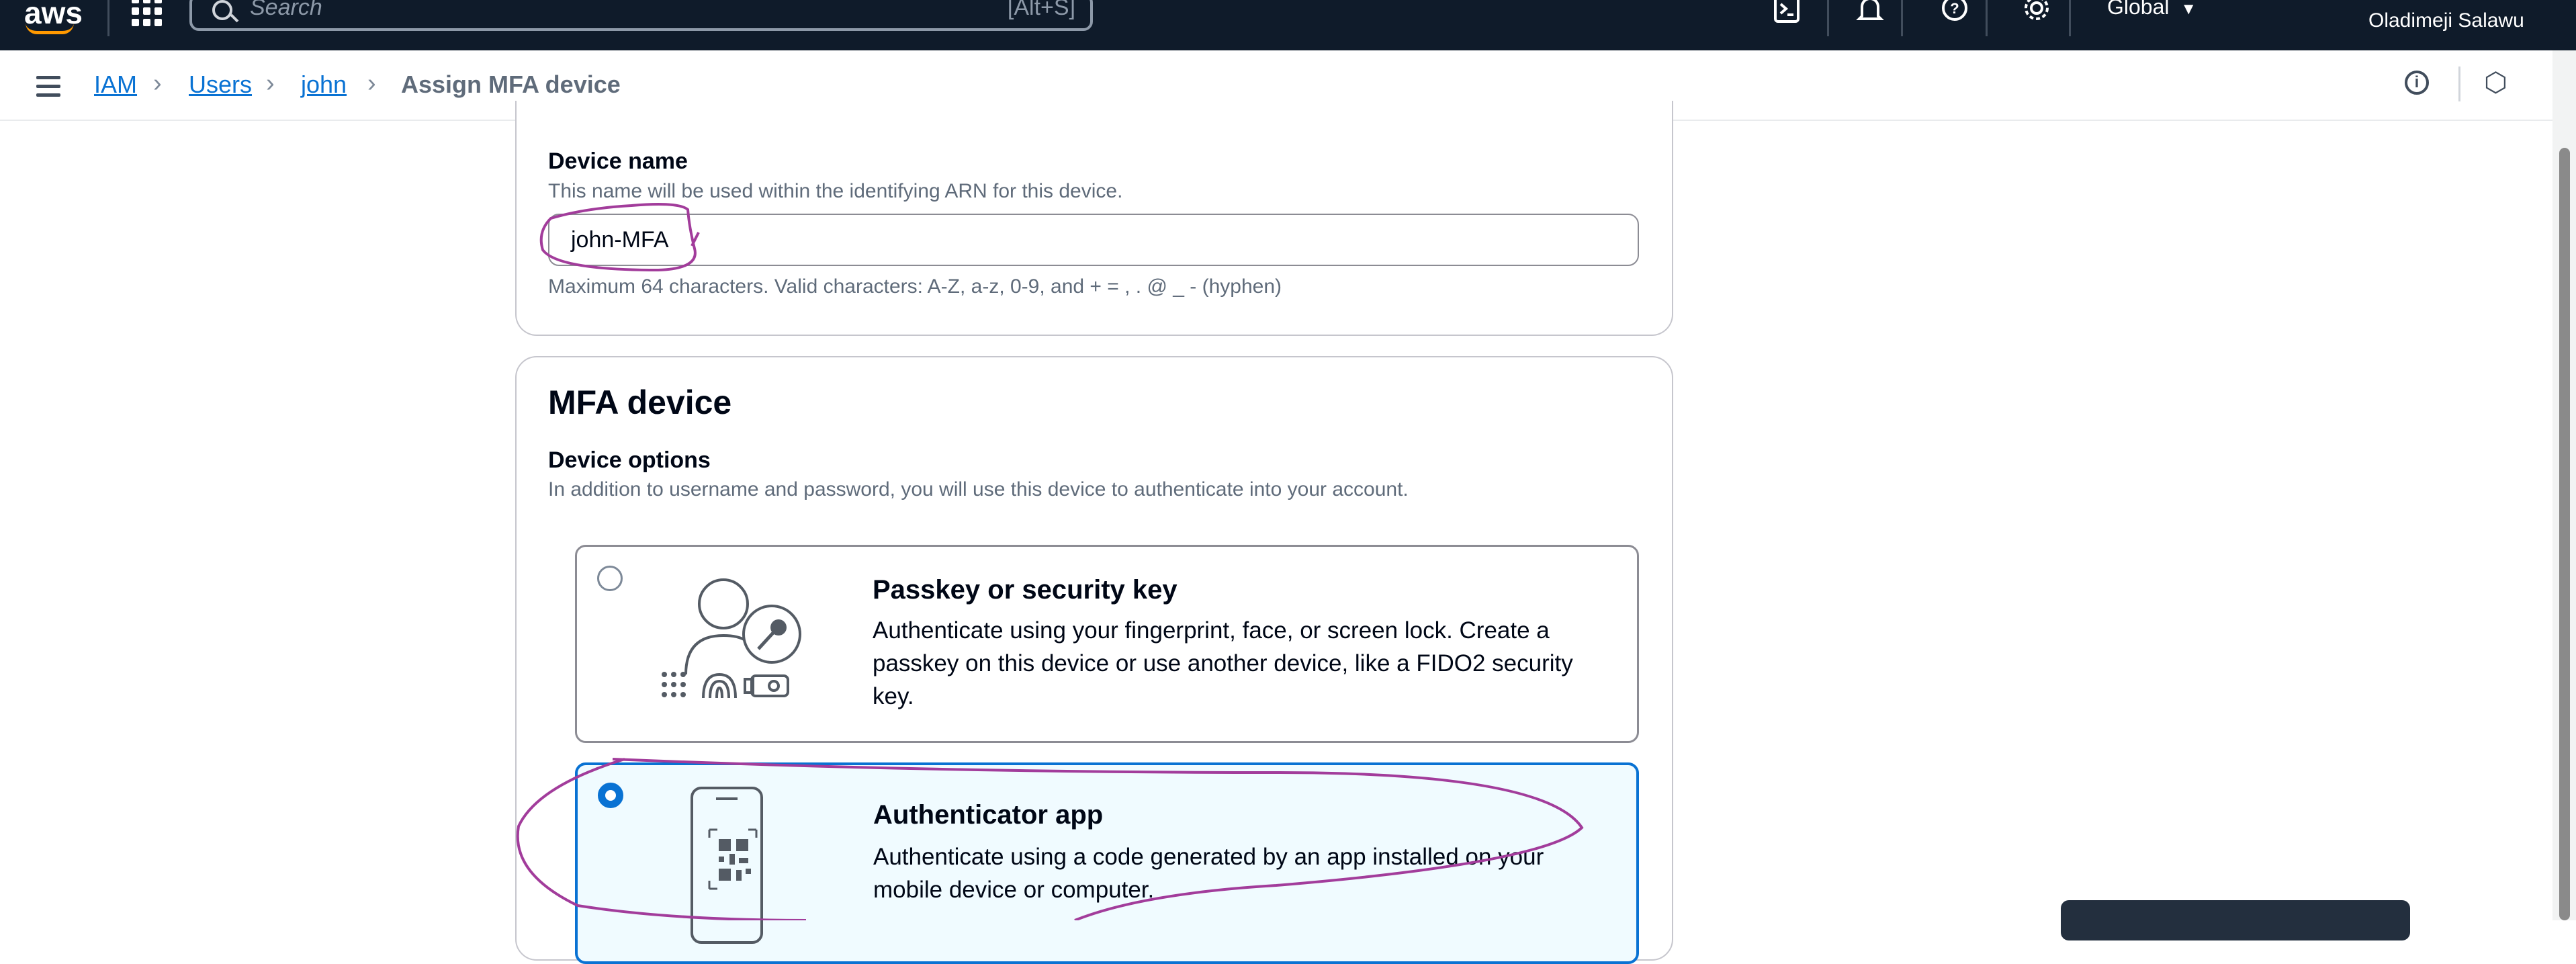 This screenshot has height=964, width=2576. What do you see at coordinates (611, 795) in the screenshot?
I see `authenticator-radio` at bounding box center [611, 795].